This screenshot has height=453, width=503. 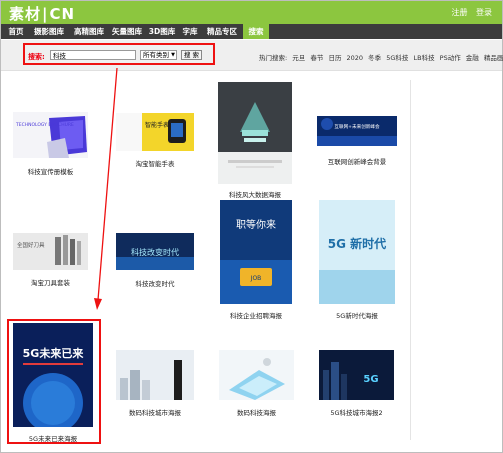 I want to click on digital-tech-poster-image, so click(x=256, y=375).